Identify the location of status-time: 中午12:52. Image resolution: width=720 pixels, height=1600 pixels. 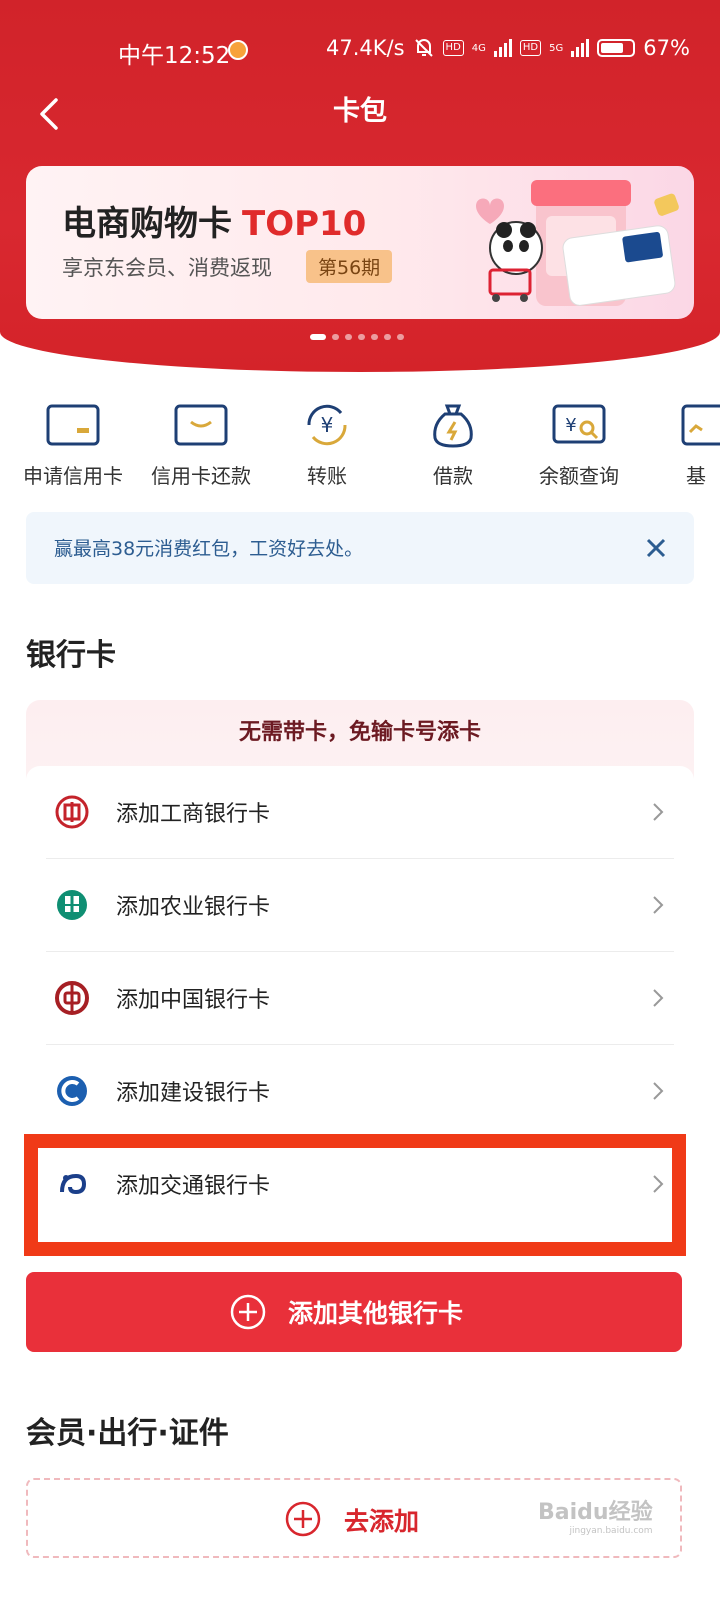
(174, 56).